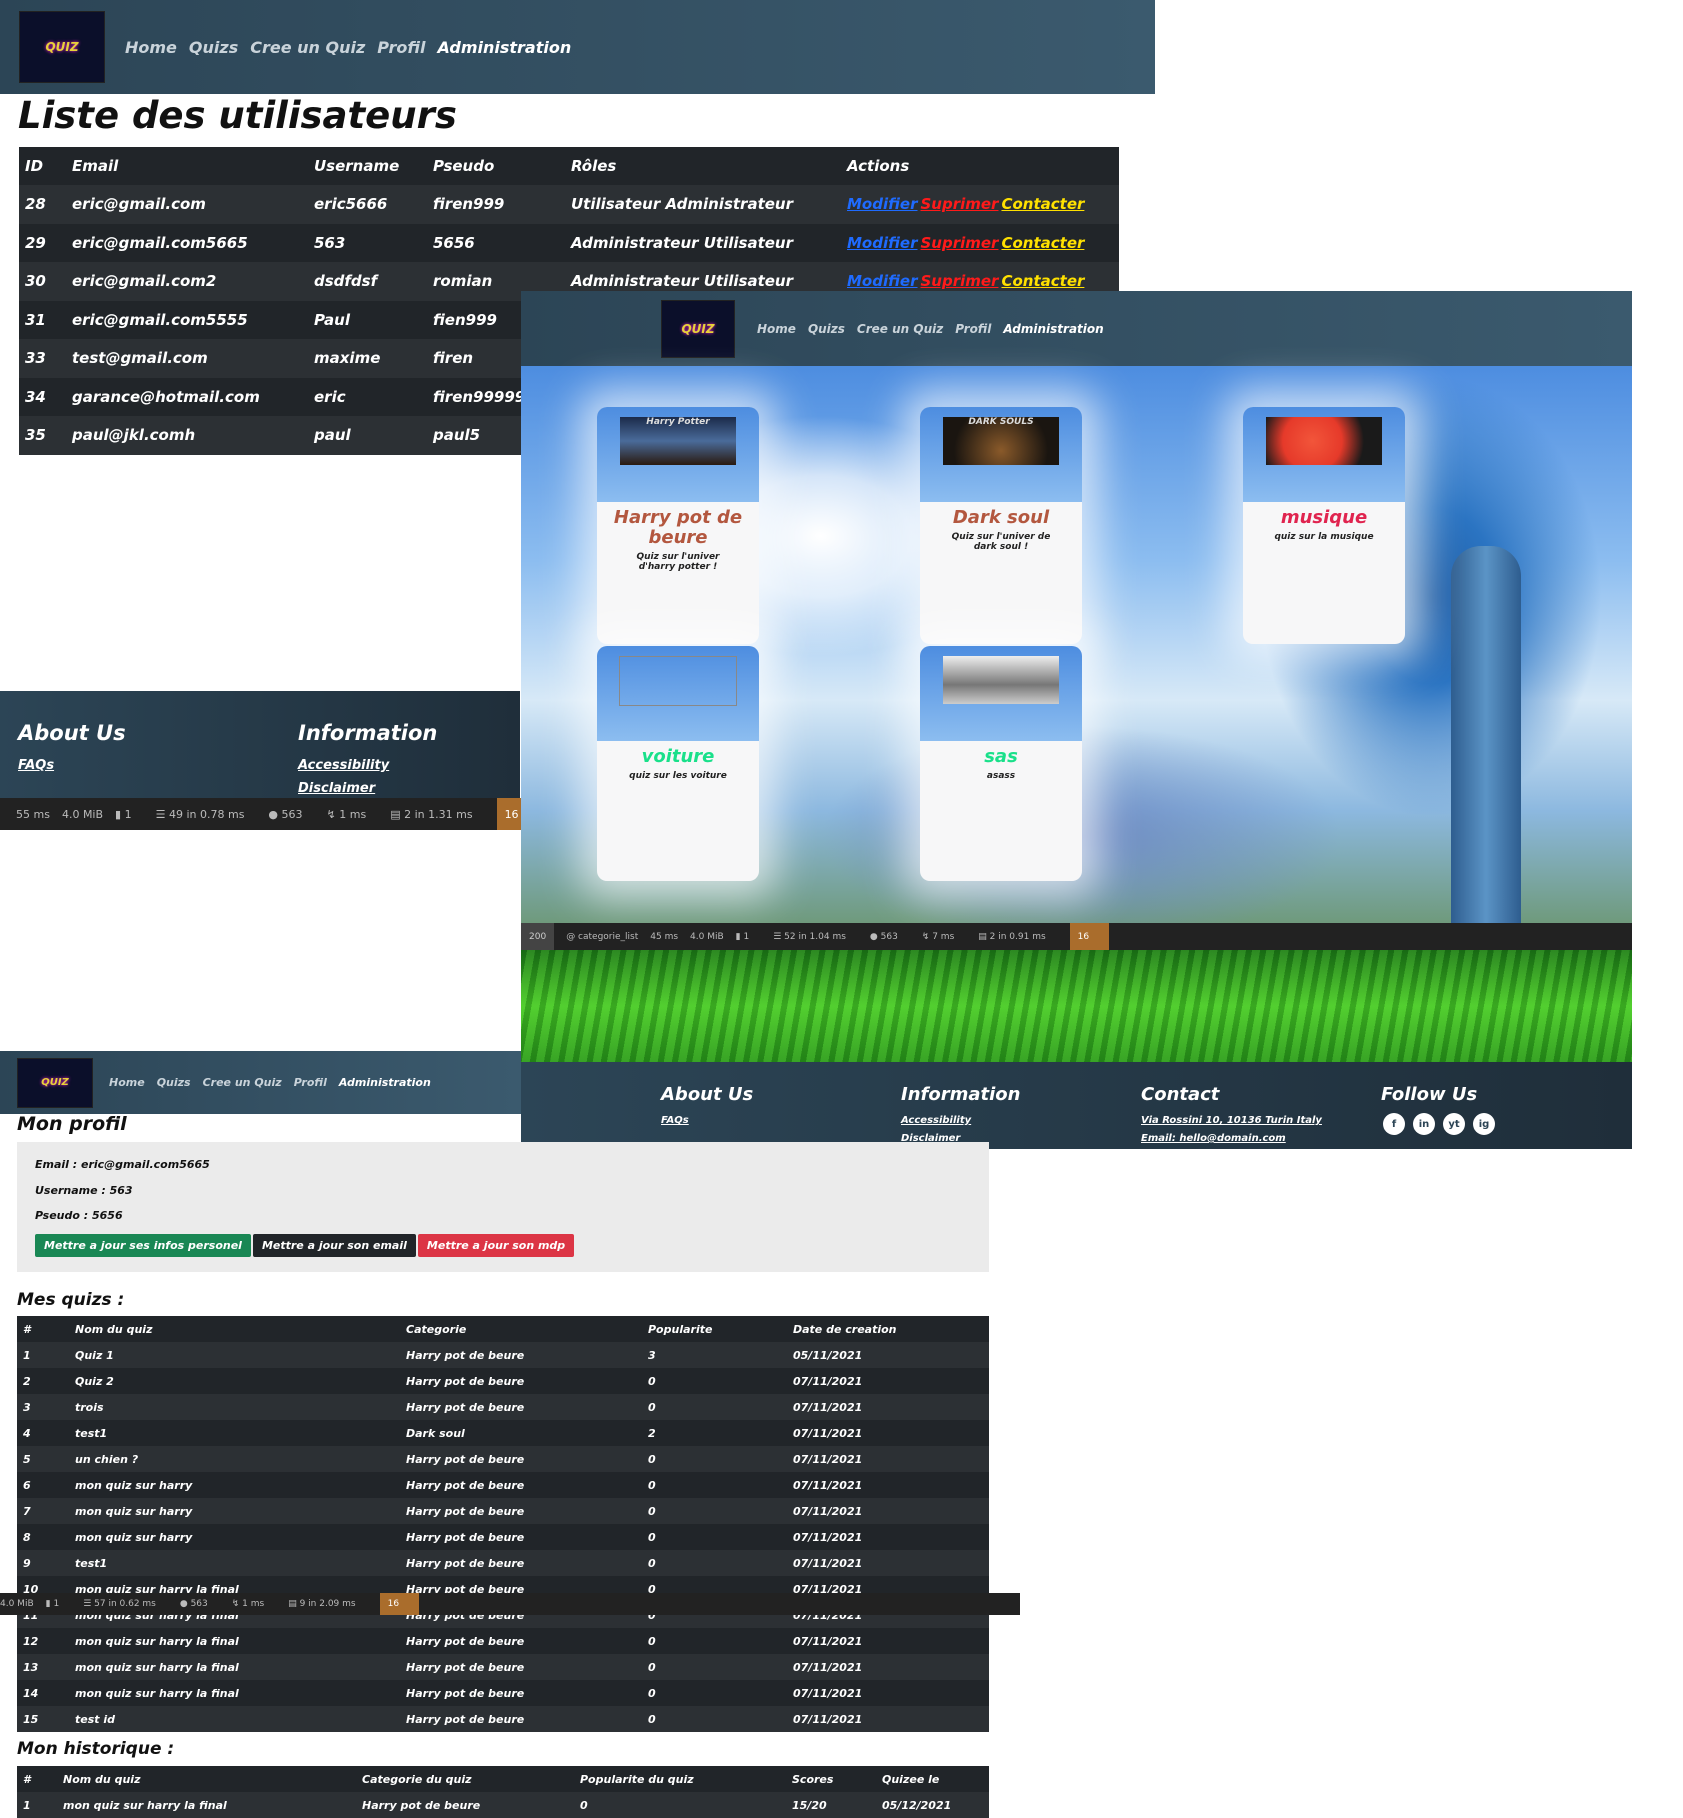 The width and height of the screenshot is (1683, 1818). Describe the element at coordinates (538, 936) in the screenshot. I see `debug-status-code: 200` at that location.